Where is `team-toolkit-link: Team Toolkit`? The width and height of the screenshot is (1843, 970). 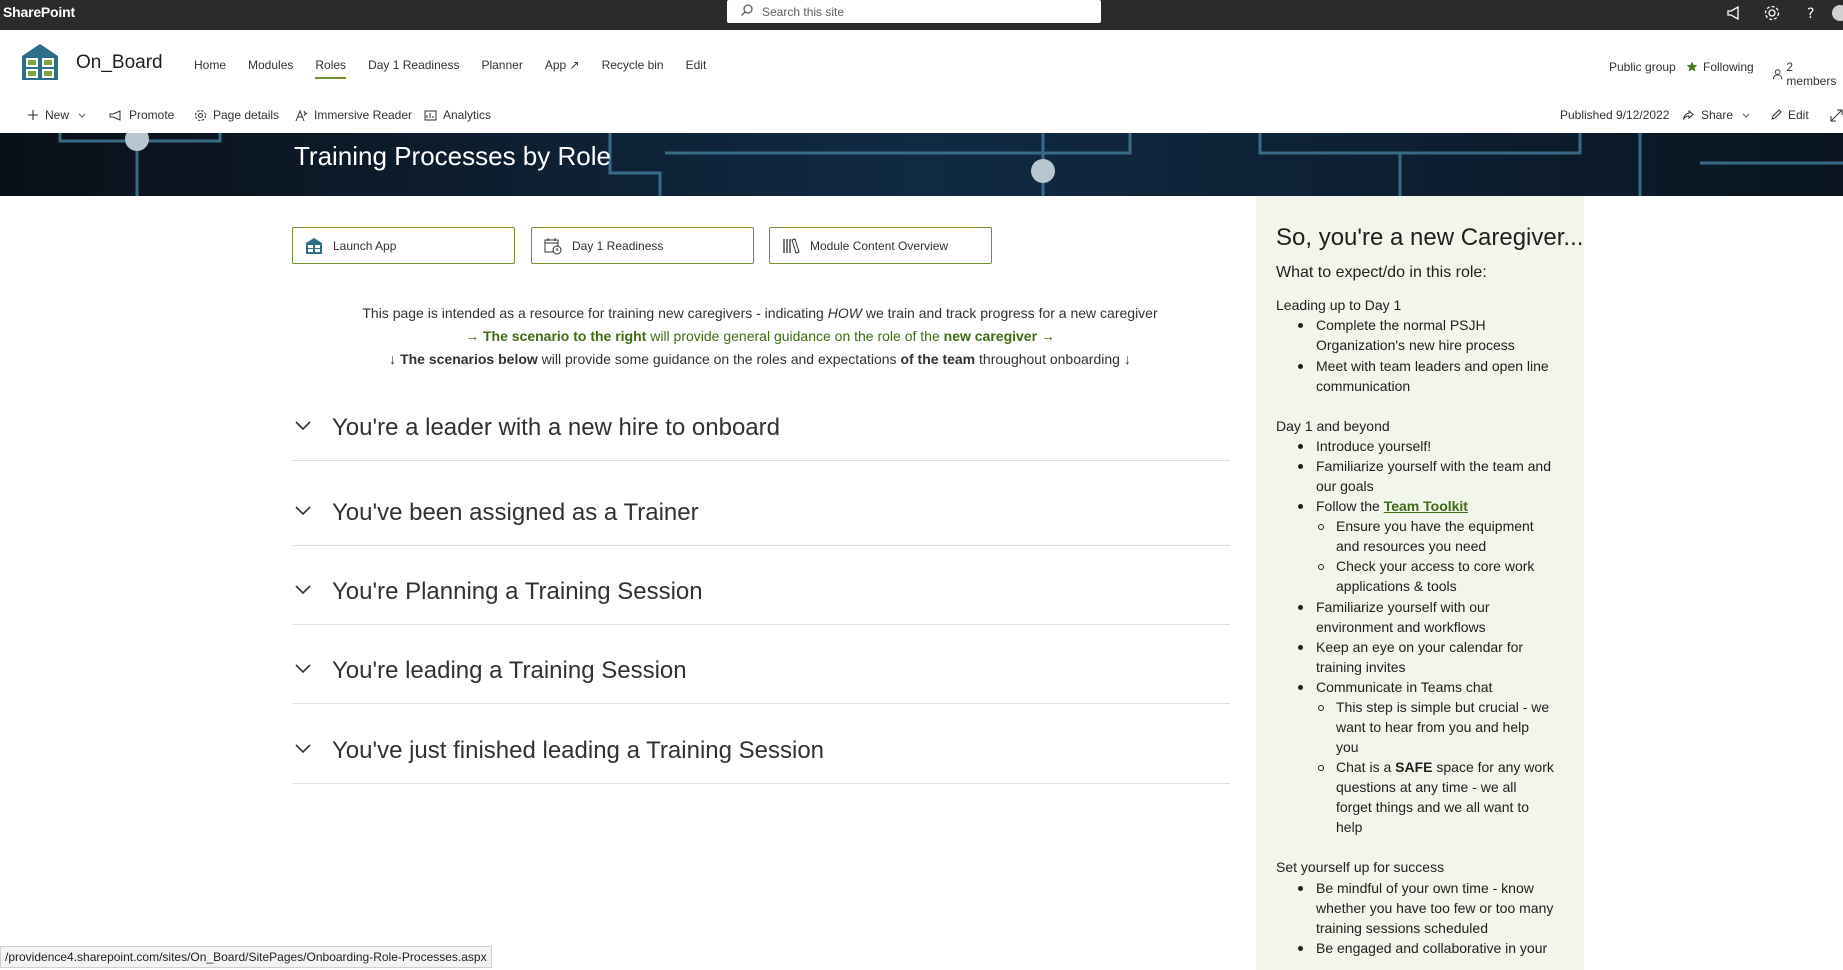
team-toolkit-link: Team Toolkit is located at coordinates (1426, 506).